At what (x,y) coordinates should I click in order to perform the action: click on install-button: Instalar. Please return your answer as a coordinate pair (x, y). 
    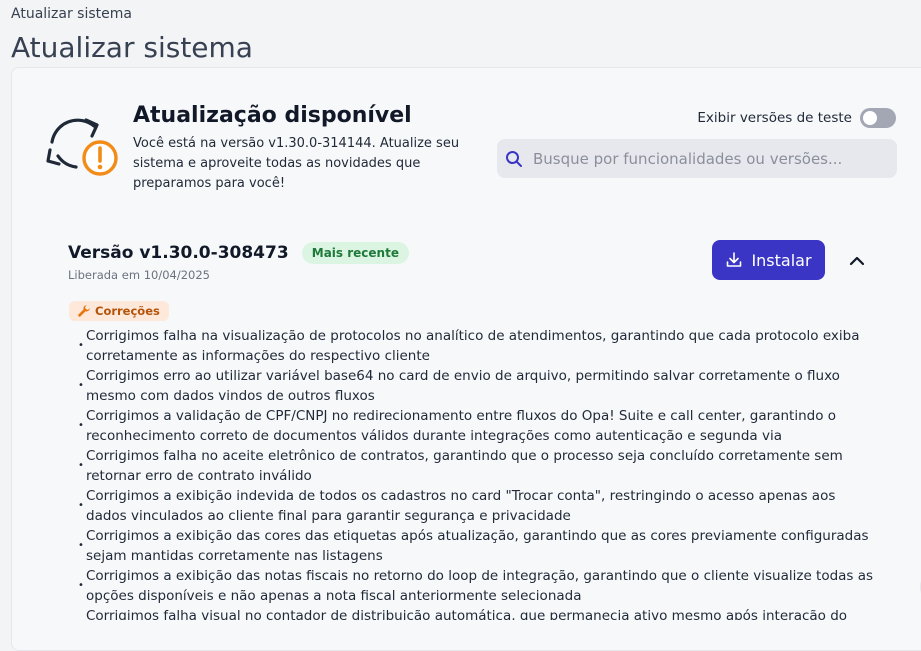
    Looking at the image, I should click on (768, 260).